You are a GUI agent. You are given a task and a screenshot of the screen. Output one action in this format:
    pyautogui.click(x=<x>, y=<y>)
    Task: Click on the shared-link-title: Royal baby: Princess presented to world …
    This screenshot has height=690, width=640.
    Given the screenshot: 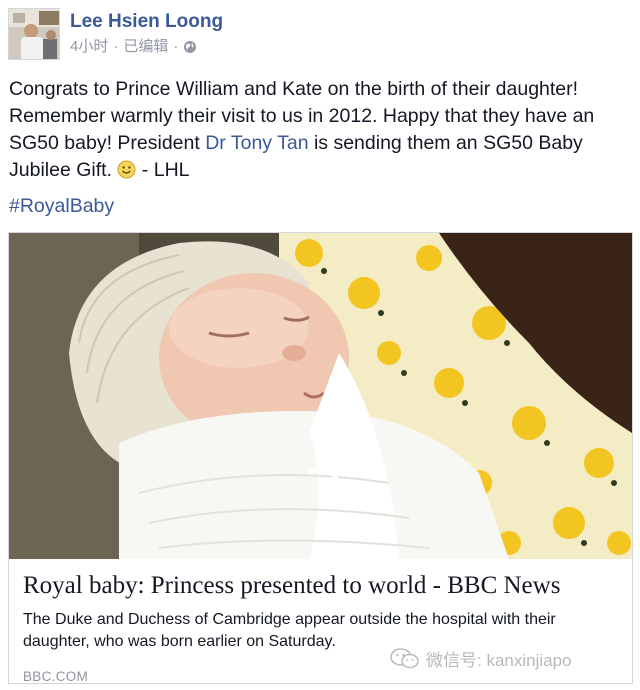 What is the action you would take?
    pyautogui.click(x=321, y=586)
    